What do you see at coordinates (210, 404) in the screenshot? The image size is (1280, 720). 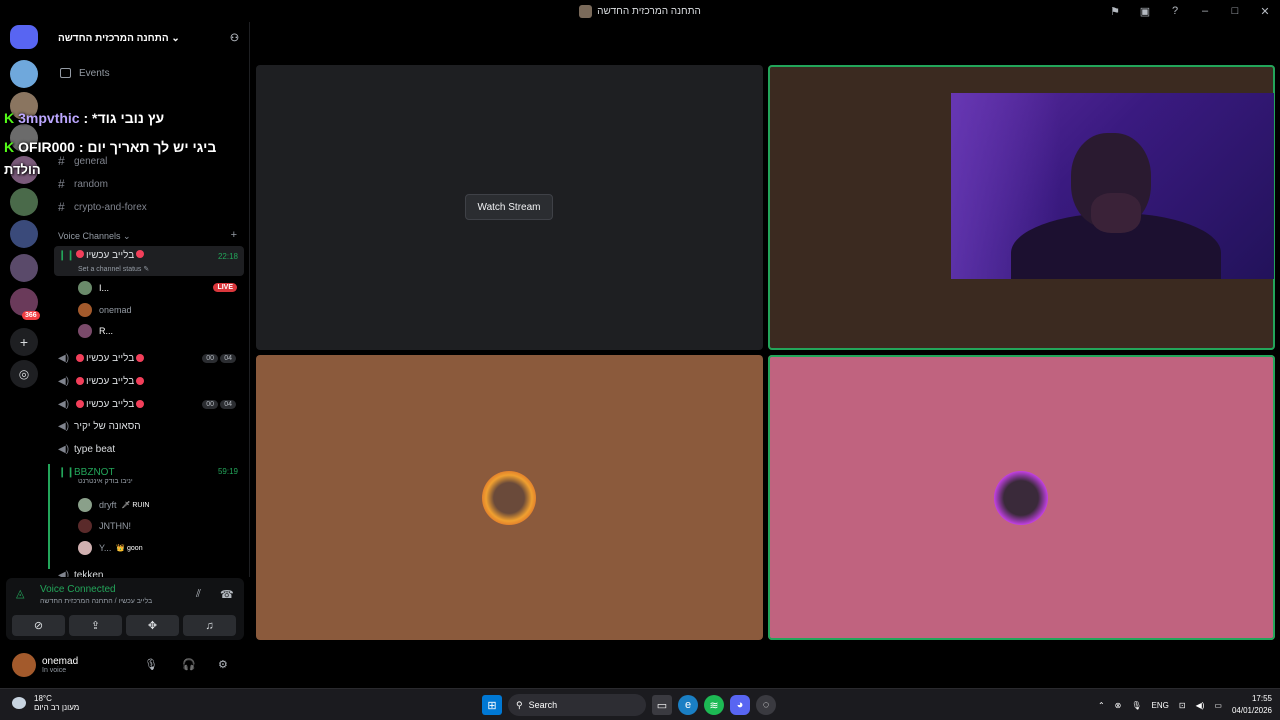 I see `user-count: 00` at bounding box center [210, 404].